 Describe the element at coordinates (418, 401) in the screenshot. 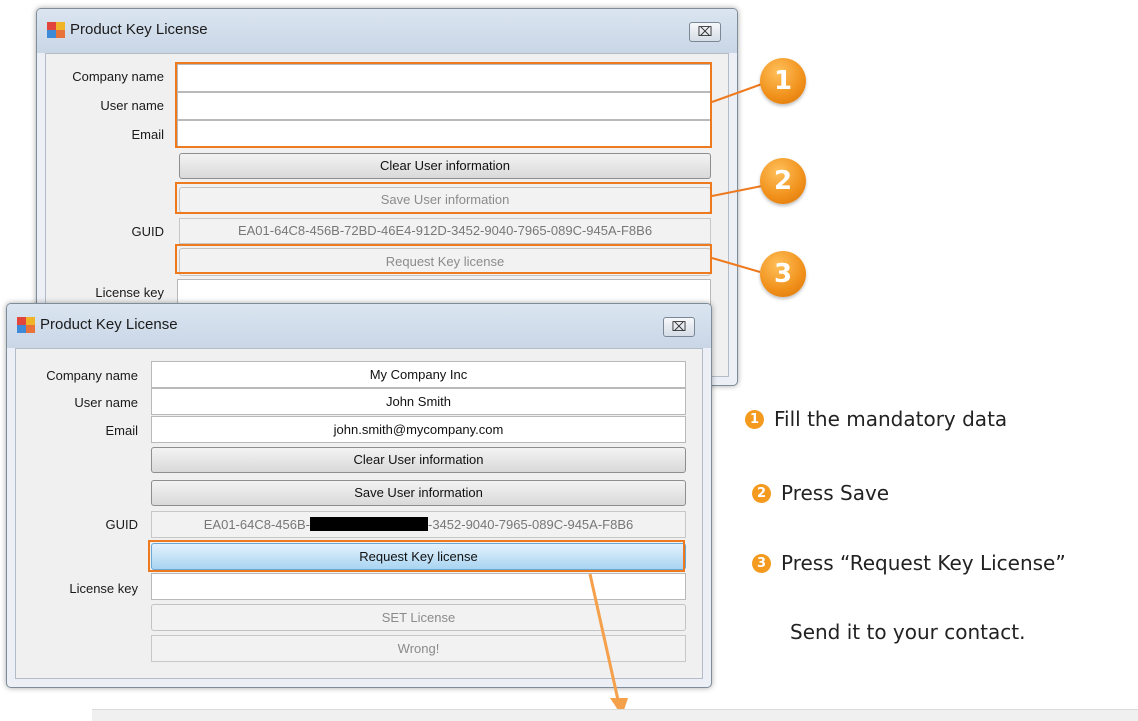

I see `user-name-input: John Smith` at that location.